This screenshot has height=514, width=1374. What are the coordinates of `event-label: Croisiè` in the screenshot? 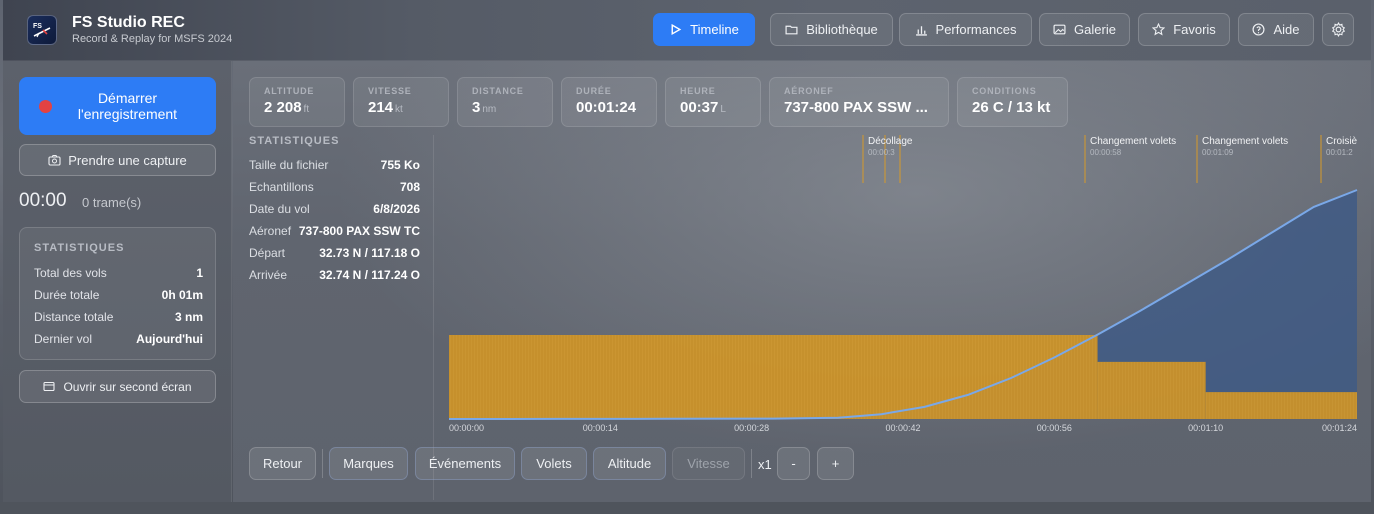 It's located at (1342, 141).